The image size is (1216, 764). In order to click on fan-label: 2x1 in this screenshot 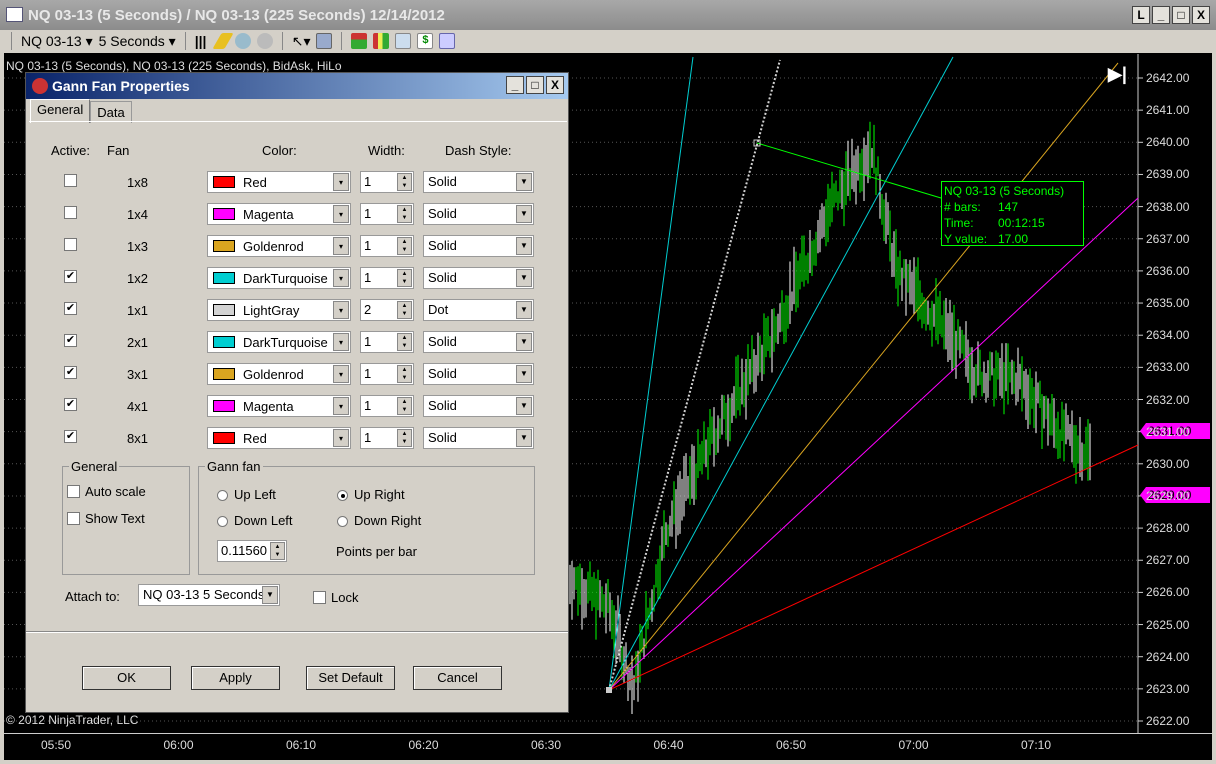, I will do `click(137, 342)`.